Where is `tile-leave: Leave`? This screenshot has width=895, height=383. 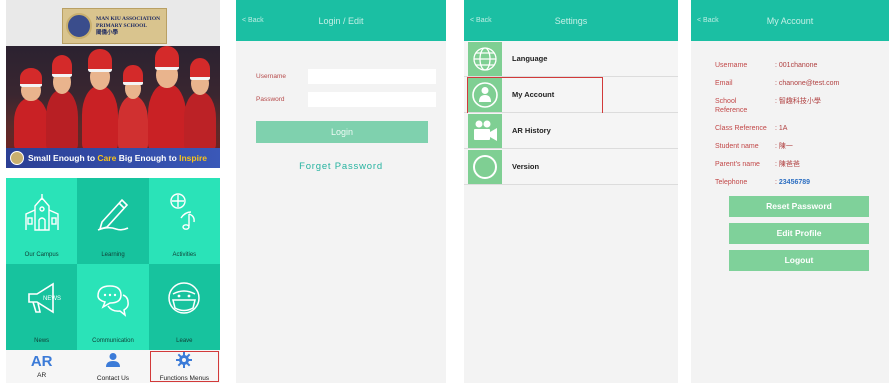
tile-leave: Leave is located at coordinates (184, 307).